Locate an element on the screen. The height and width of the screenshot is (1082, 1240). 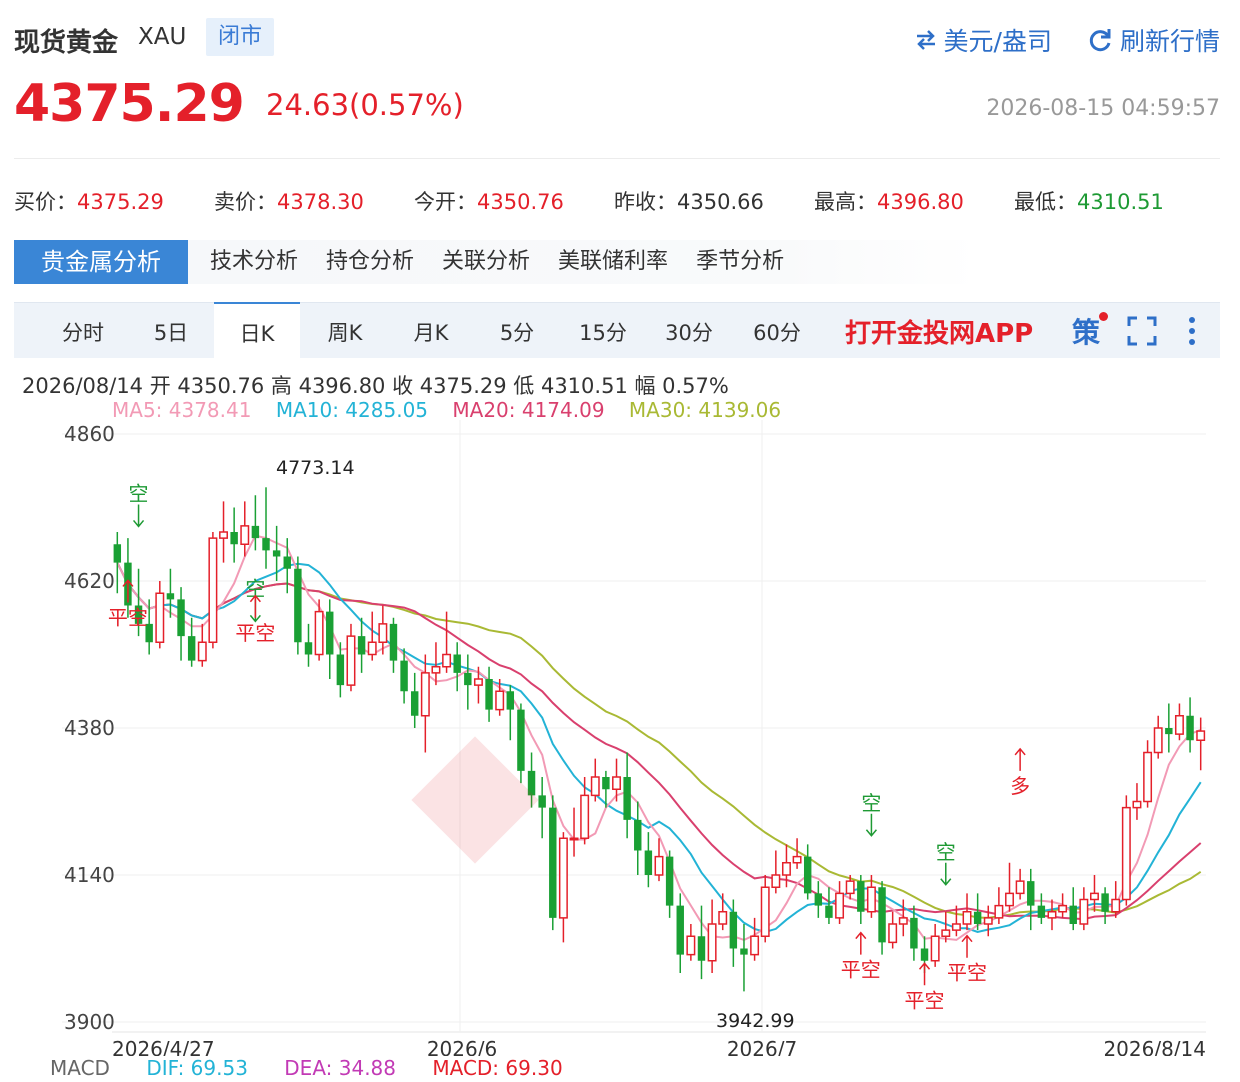
x-tick-label: 2026/8/14 is located at coordinates (1154, 1046).